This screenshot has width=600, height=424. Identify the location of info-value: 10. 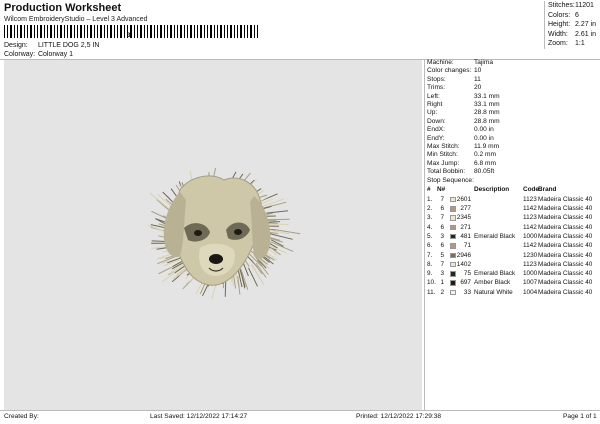
(478, 71).